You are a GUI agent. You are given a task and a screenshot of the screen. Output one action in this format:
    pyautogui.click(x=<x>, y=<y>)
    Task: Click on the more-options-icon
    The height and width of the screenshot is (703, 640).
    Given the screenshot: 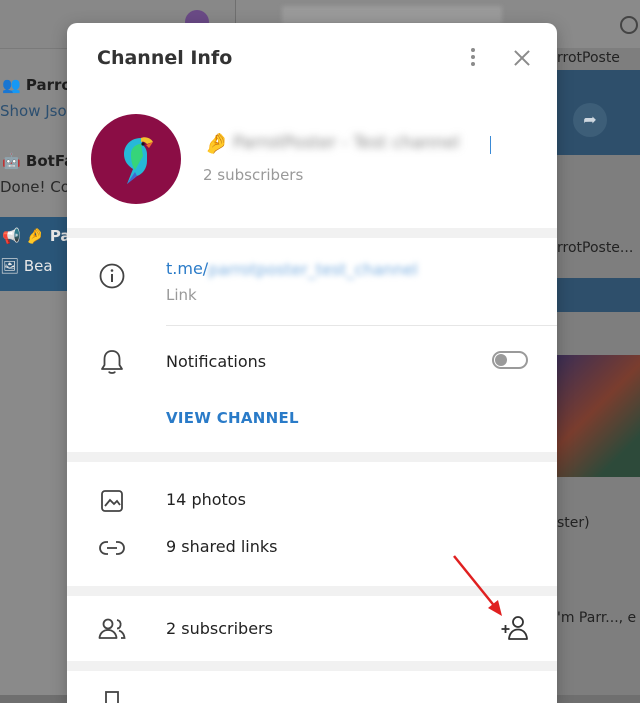 What is the action you would take?
    pyautogui.click(x=473, y=58)
    